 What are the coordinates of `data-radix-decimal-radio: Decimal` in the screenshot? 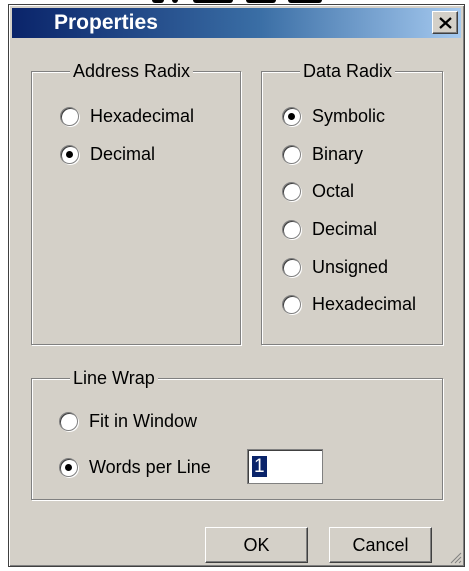 It's located at (329, 229).